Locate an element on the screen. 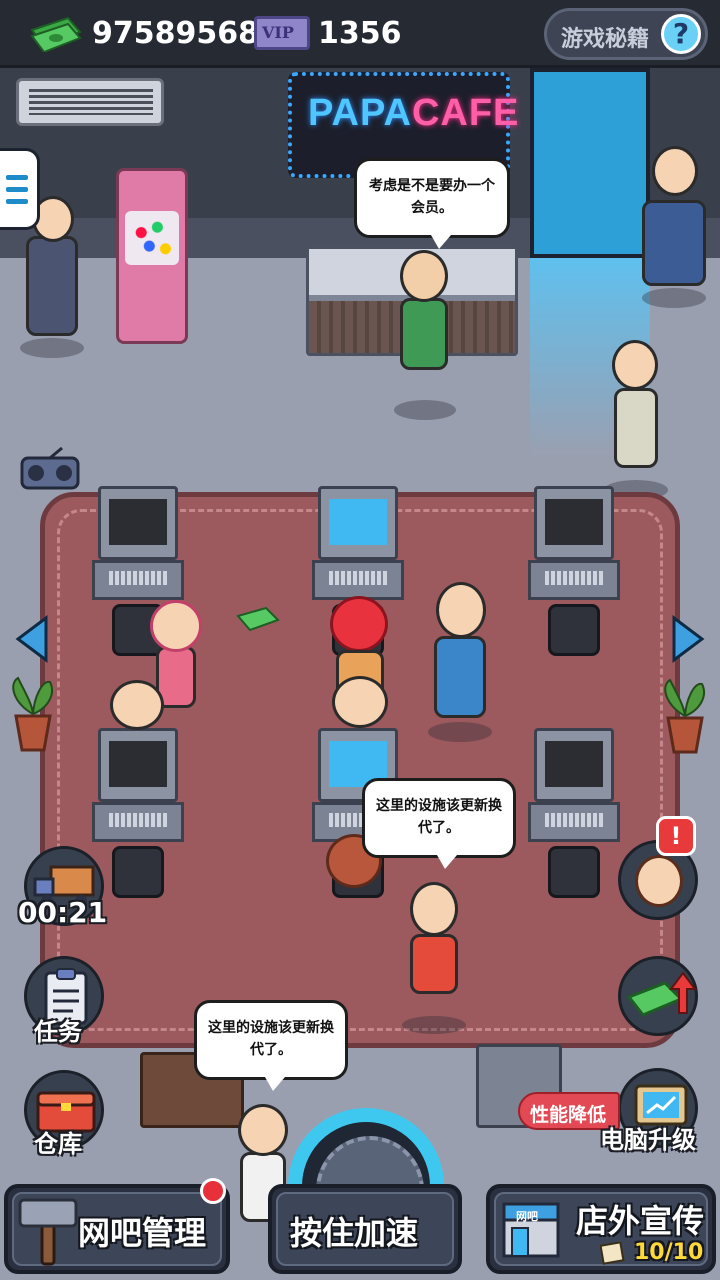 This screenshot has height=1280, width=720. old-man-speech-bubble: 这里的设施该更新换代了。 is located at coordinates (271, 1040).